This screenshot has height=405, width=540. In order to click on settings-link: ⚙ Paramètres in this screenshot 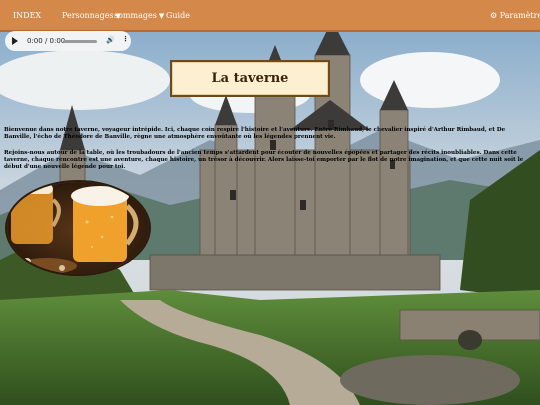, I will do `click(515, 15)`.